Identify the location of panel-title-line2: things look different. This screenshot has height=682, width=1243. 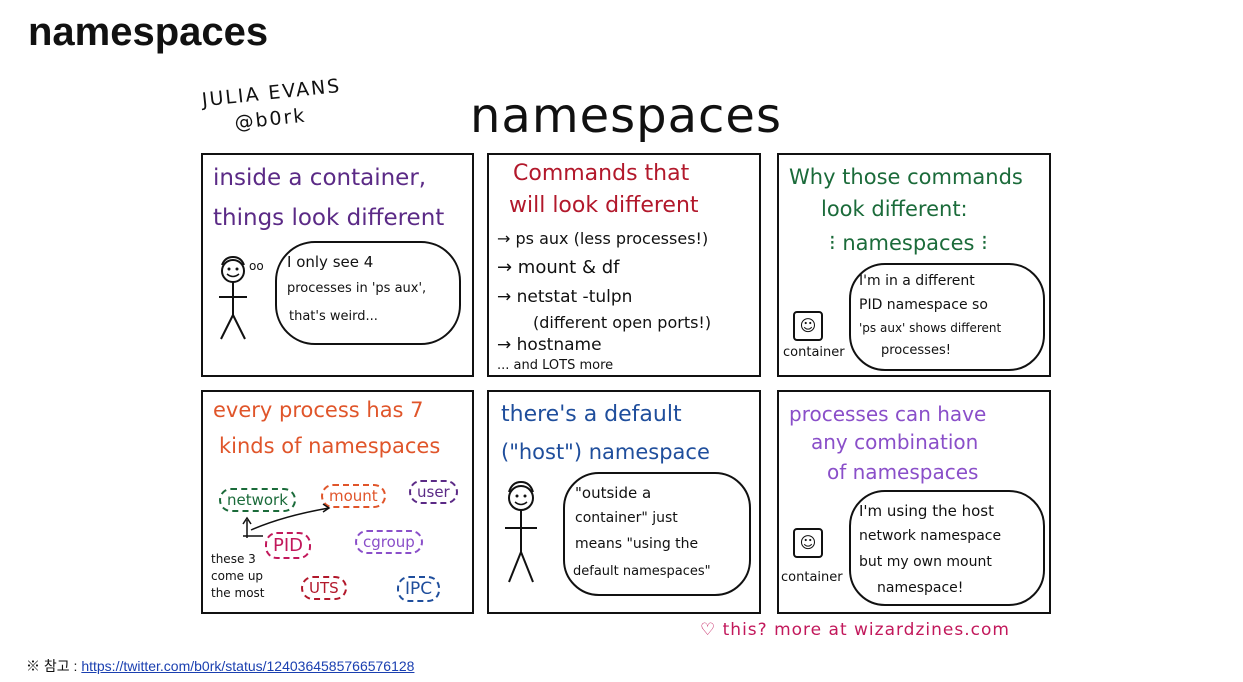
(329, 218).